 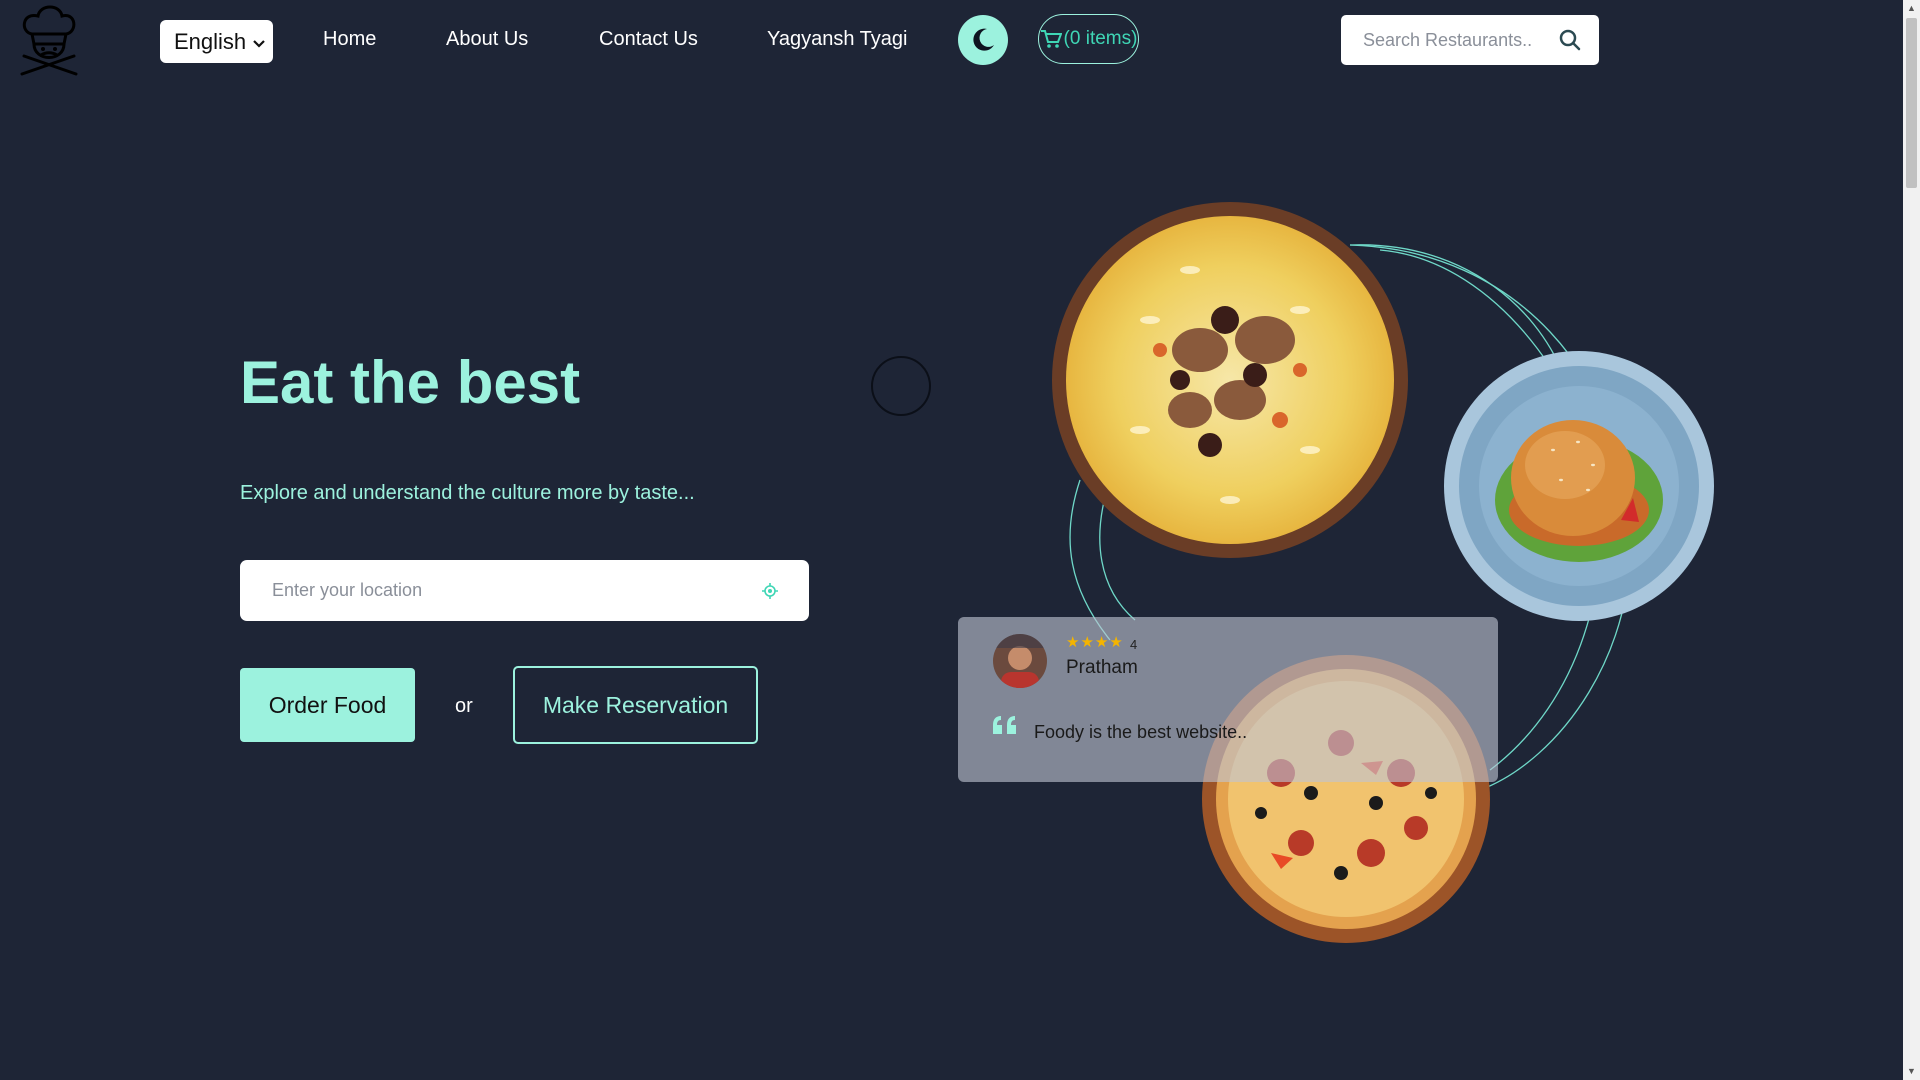 I want to click on review-text: Foody is the best website.., so click(x=1141, y=732).